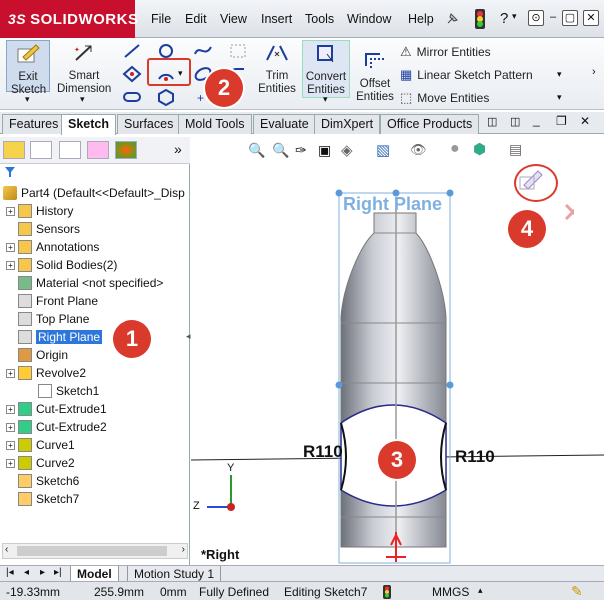  Describe the element at coordinates (132, 51) in the screenshot. I see `line-icon` at that location.